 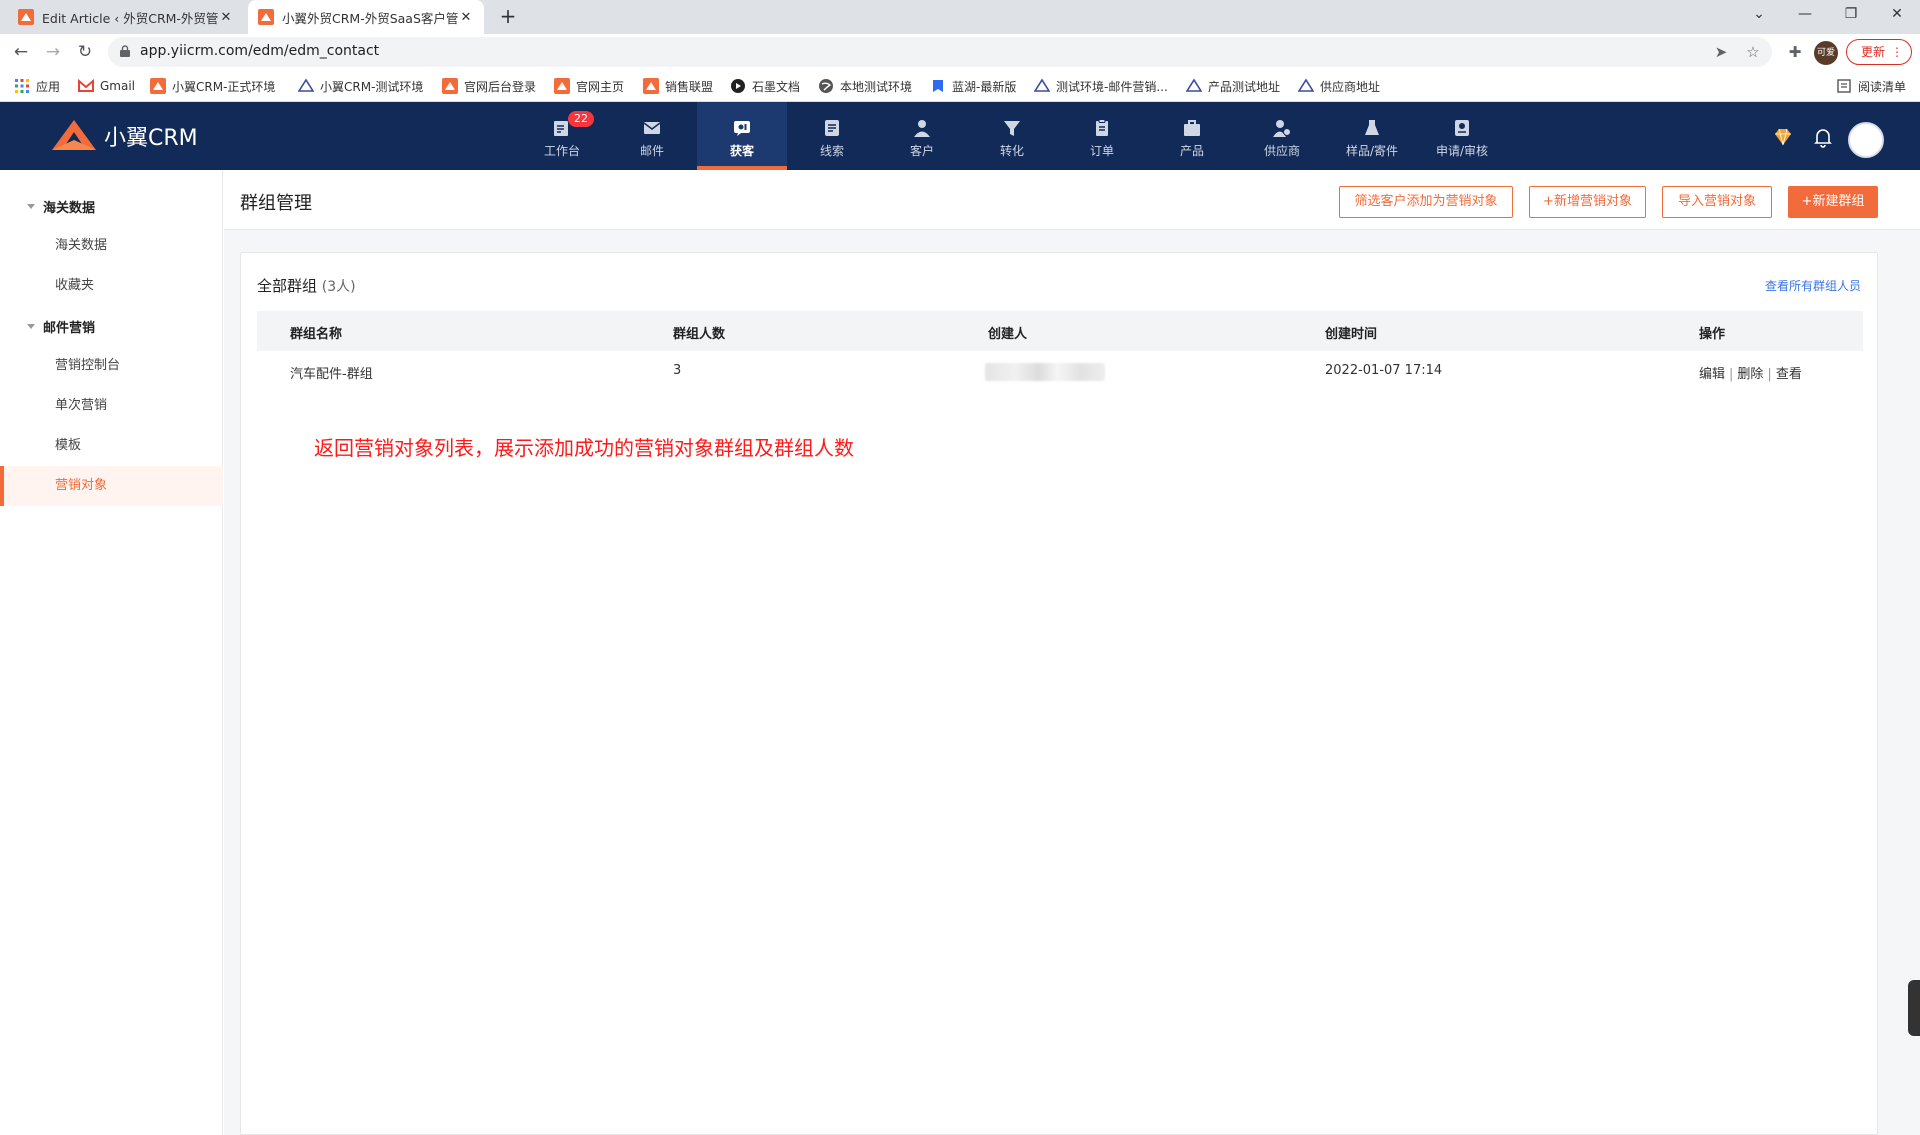 I want to click on back-arrow-icon: ←, so click(x=21, y=52).